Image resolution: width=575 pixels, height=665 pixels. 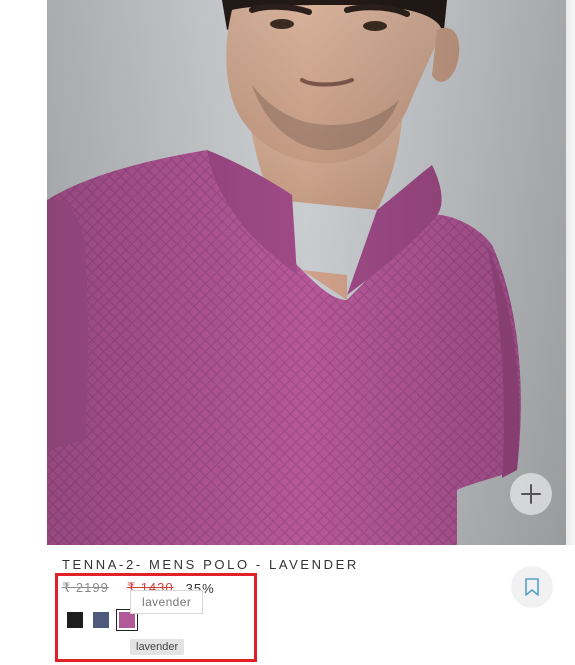 What do you see at coordinates (167, 602) in the screenshot?
I see `swatch-hover-tooltip: lavender` at bounding box center [167, 602].